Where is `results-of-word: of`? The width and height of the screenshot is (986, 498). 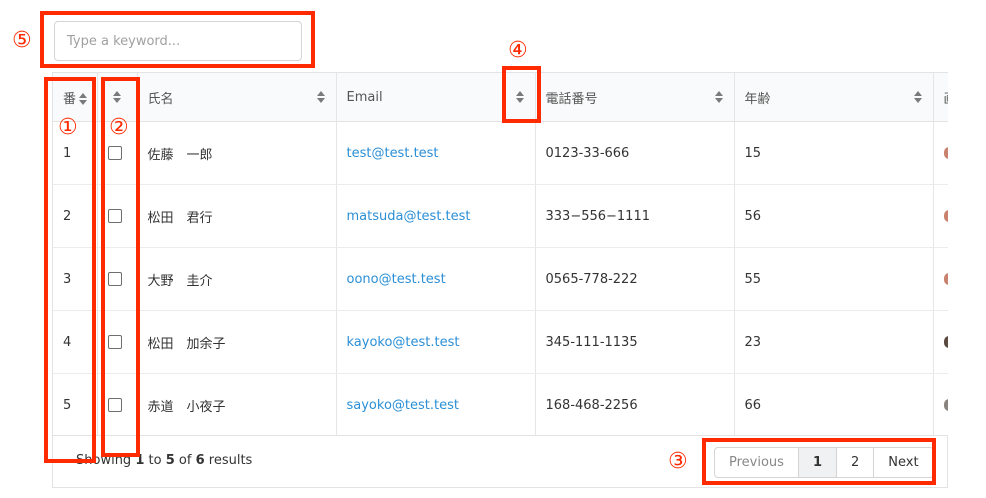 results-of-word: of is located at coordinates (185, 460).